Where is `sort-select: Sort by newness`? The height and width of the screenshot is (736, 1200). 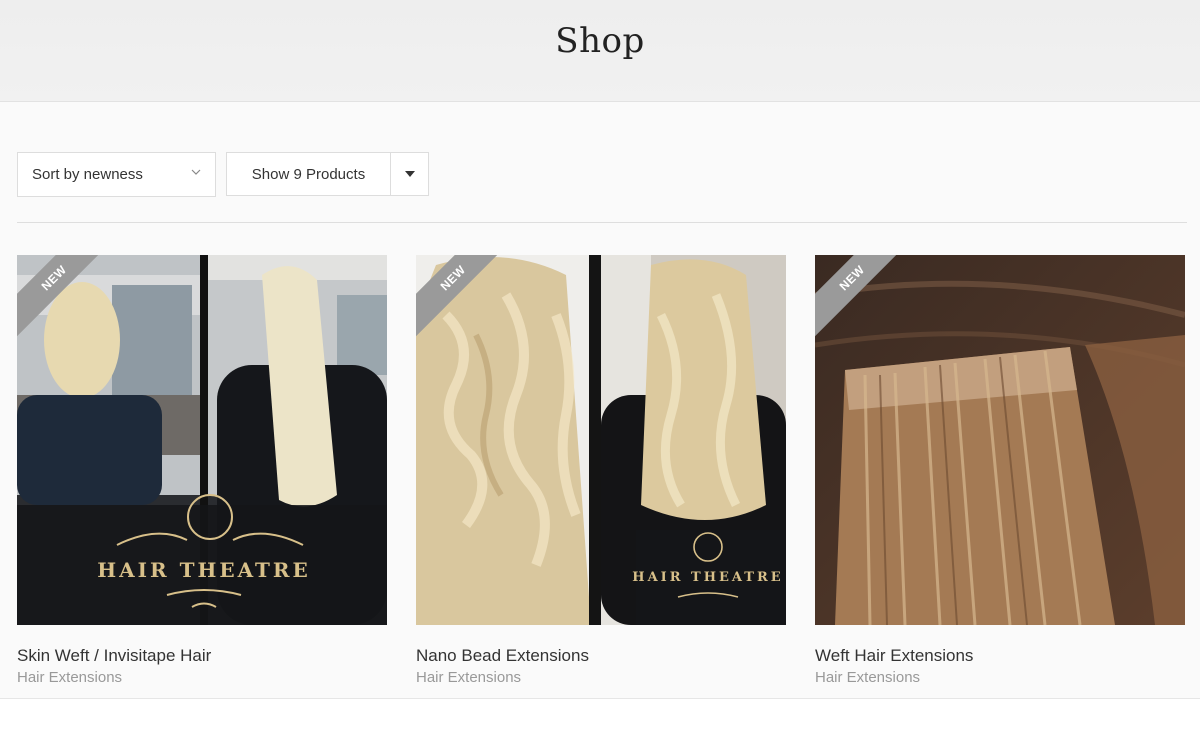
sort-select: Sort by newness is located at coordinates (116, 174).